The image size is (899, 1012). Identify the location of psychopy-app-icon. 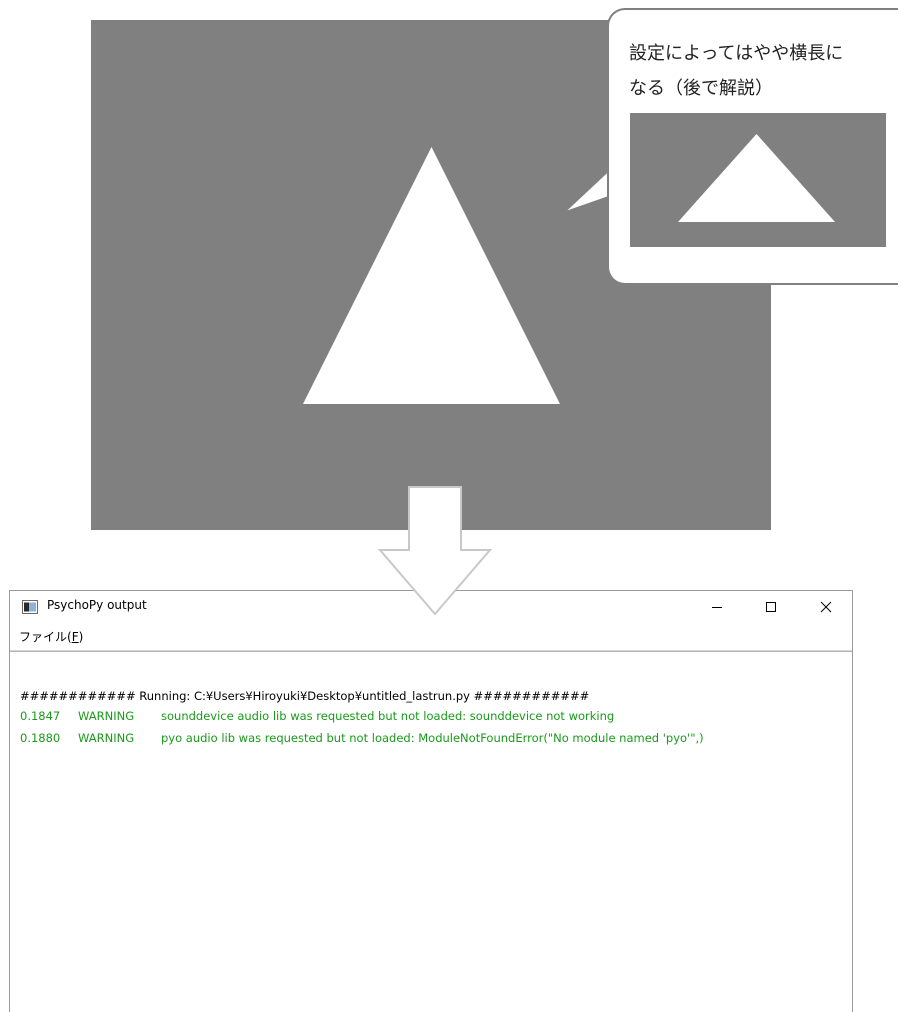
(30, 607).